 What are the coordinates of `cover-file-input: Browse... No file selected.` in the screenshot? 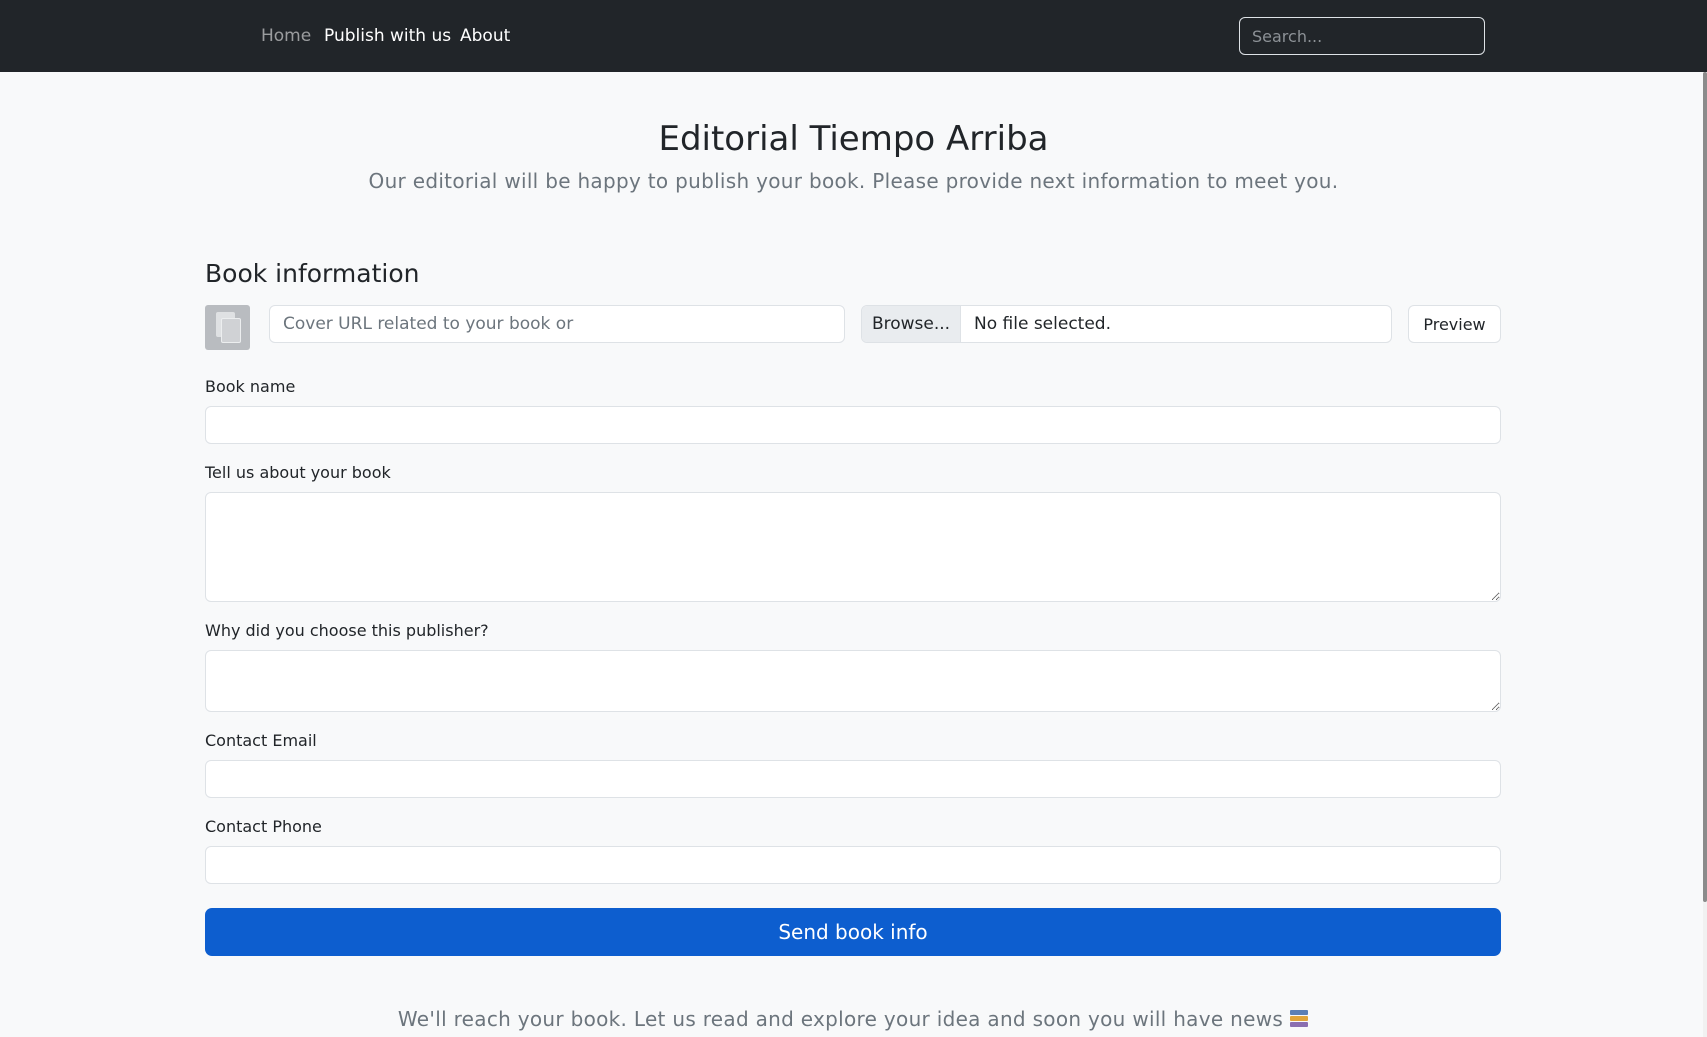 It's located at (1126, 324).